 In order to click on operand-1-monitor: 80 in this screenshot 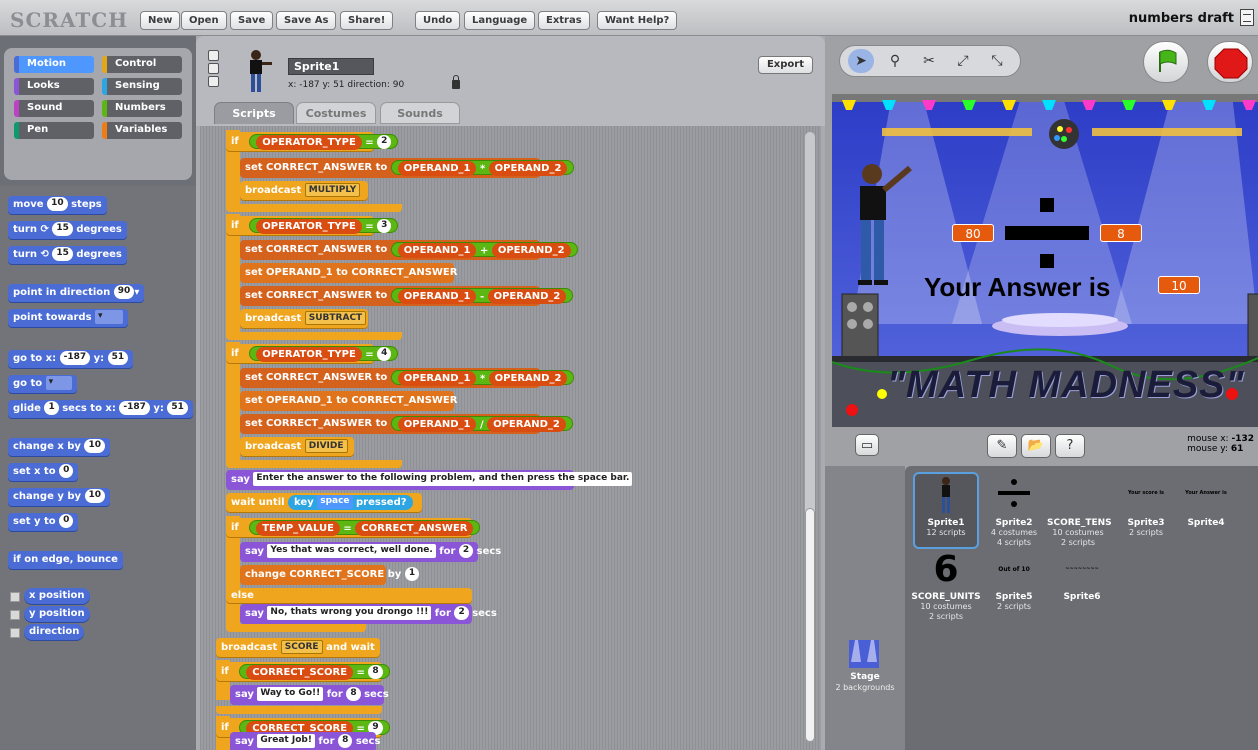, I will do `click(973, 233)`.